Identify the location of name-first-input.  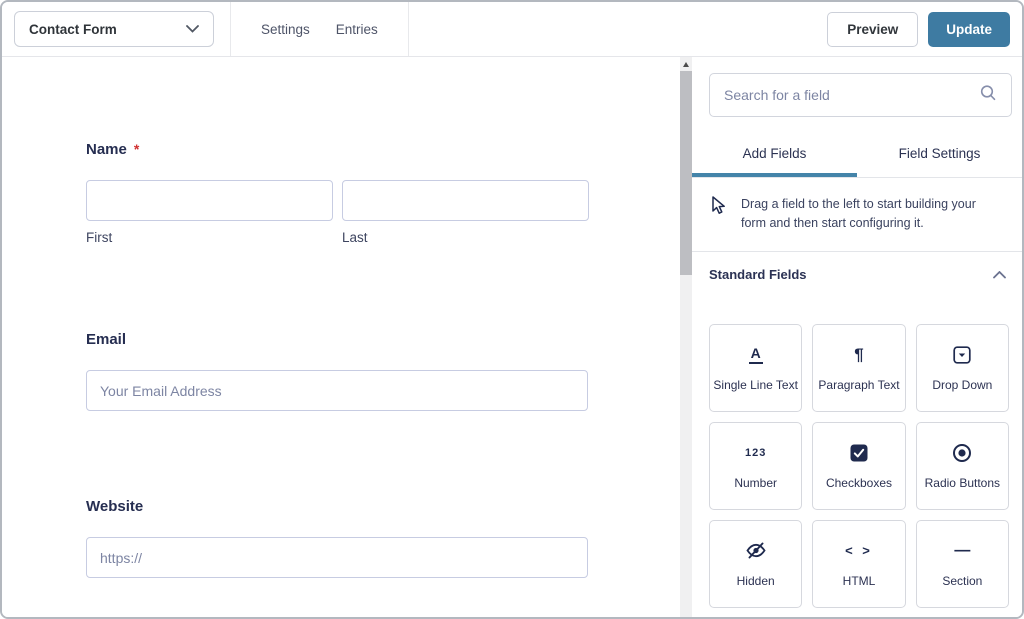
(209, 200).